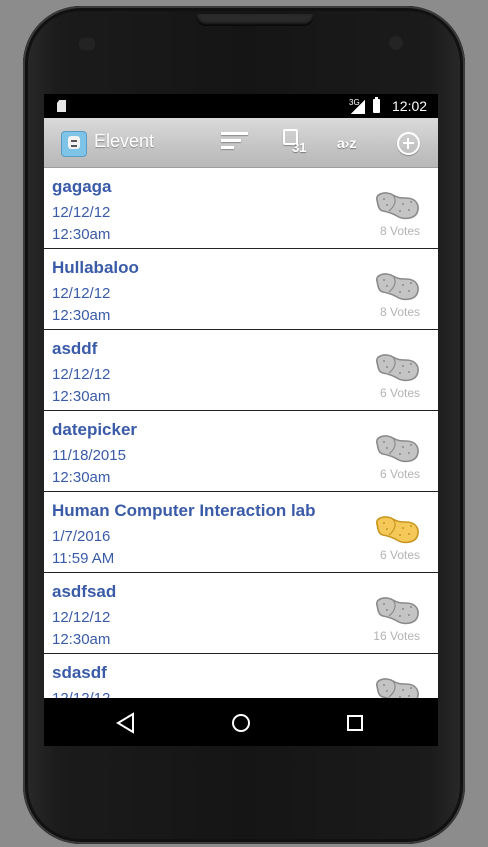 The width and height of the screenshot is (488, 847). I want to click on app-title: Elevent, so click(124, 141).